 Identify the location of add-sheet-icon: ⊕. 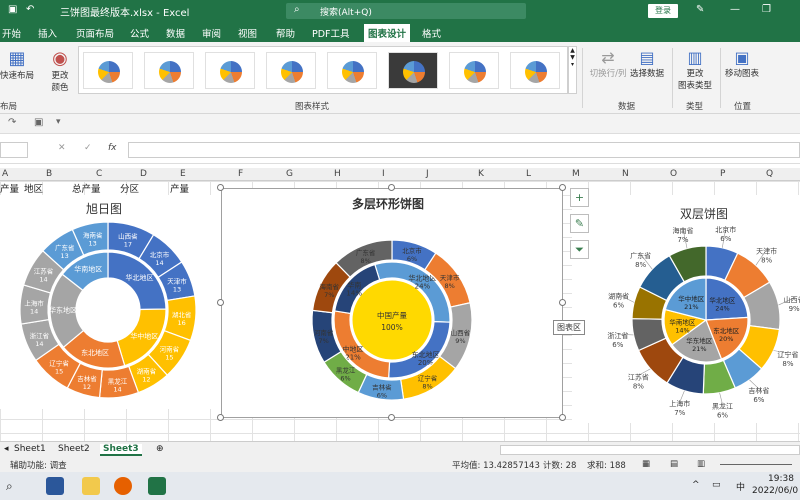
(160, 449).